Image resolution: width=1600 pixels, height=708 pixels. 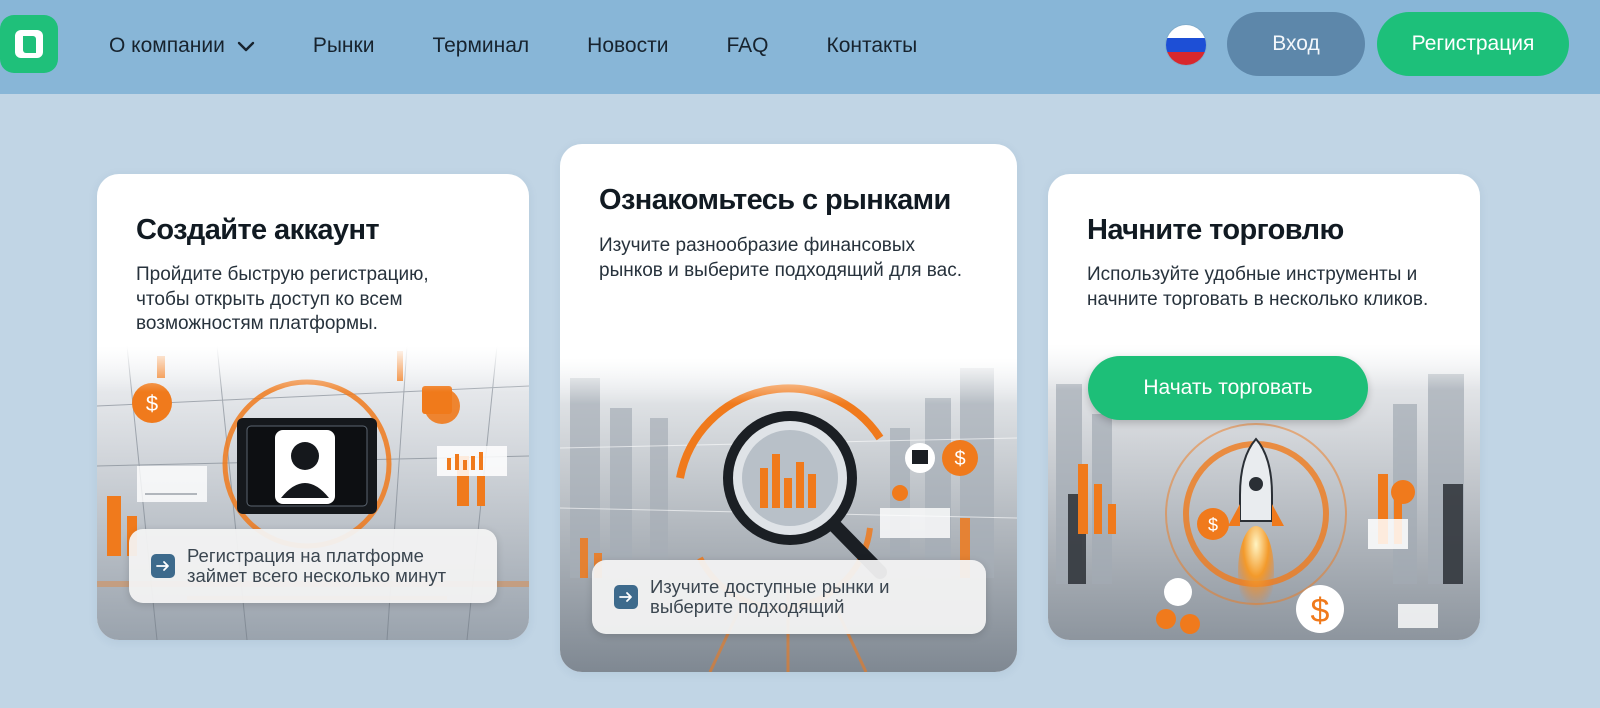 I want to click on nav-item-company: О компании, so click(x=182, y=46).